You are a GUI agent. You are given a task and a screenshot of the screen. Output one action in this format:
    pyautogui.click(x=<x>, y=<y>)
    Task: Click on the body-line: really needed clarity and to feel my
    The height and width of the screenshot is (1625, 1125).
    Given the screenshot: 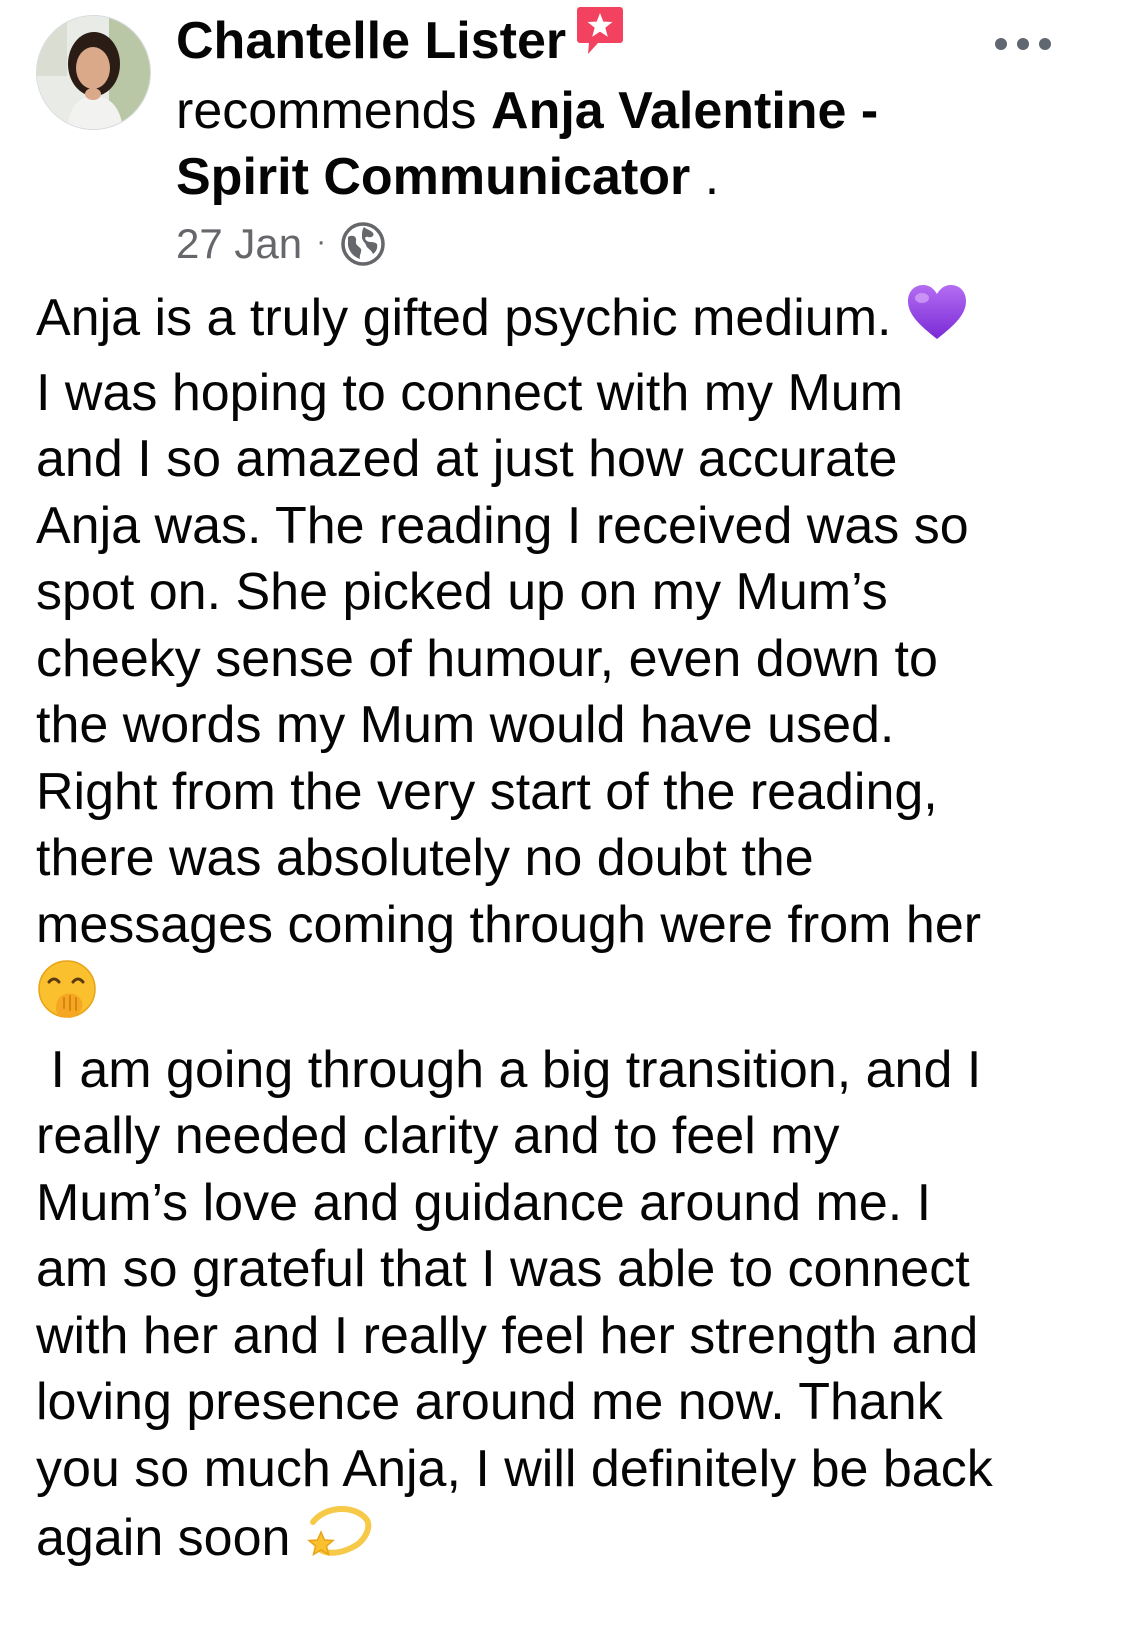 What is the action you would take?
    pyautogui.click(x=438, y=1136)
    